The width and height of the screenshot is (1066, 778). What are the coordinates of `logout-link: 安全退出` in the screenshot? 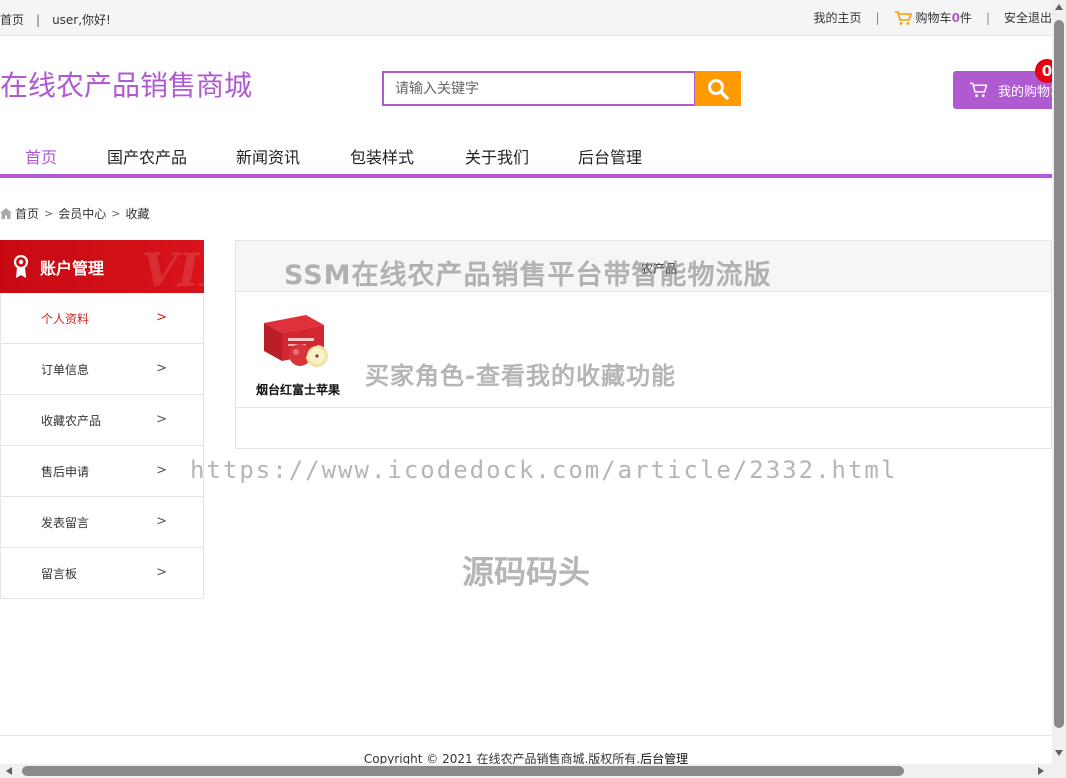 It's located at (1028, 17).